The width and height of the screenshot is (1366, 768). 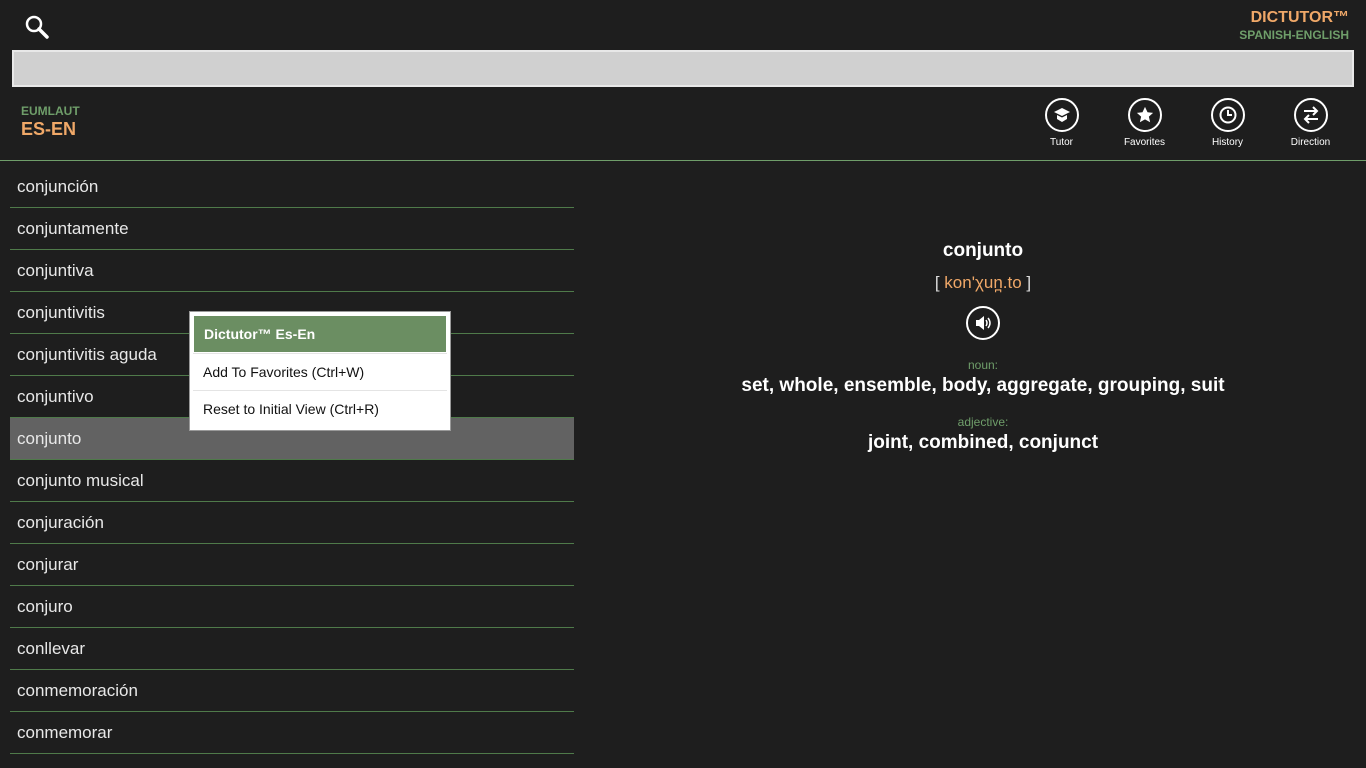 What do you see at coordinates (320, 334) in the screenshot?
I see `menu-header: Dictutor™ Es-En` at bounding box center [320, 334].